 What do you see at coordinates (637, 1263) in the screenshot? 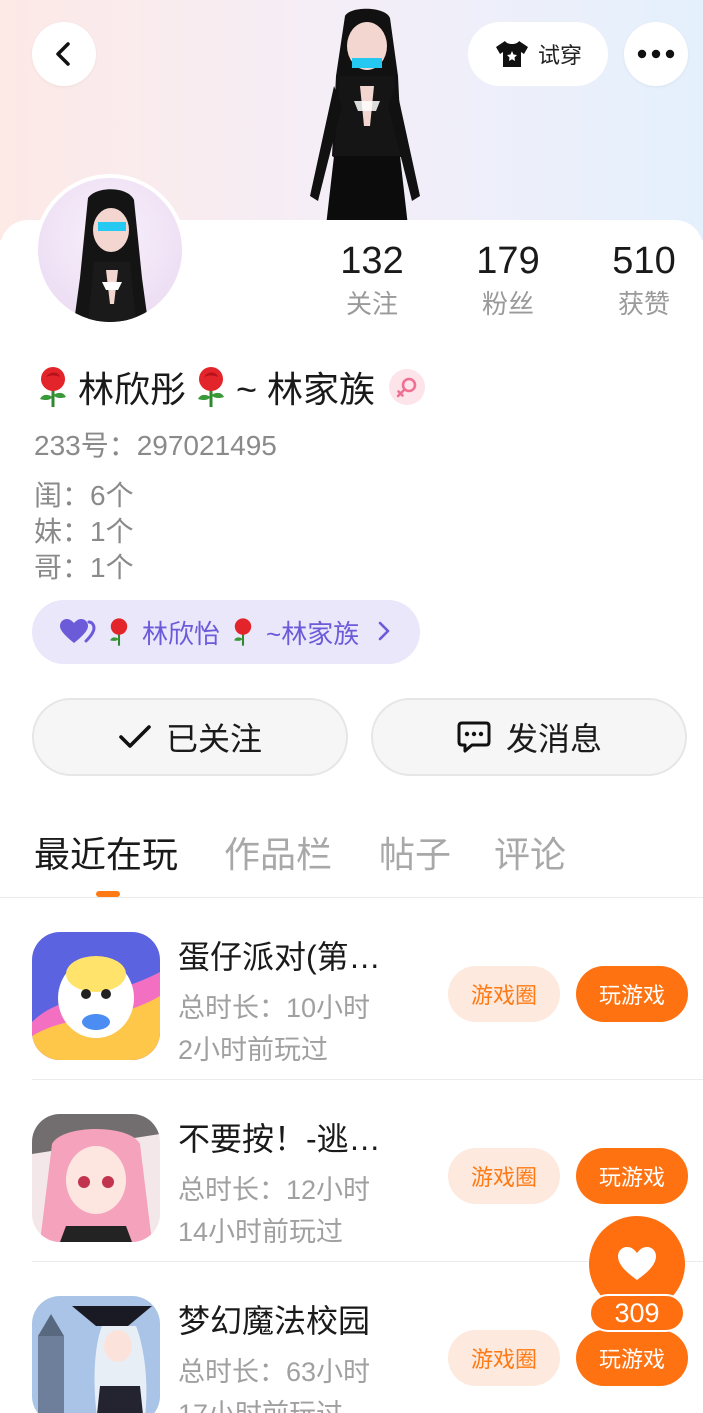
I see `heart-icon` at bounding box center [637, 1263].